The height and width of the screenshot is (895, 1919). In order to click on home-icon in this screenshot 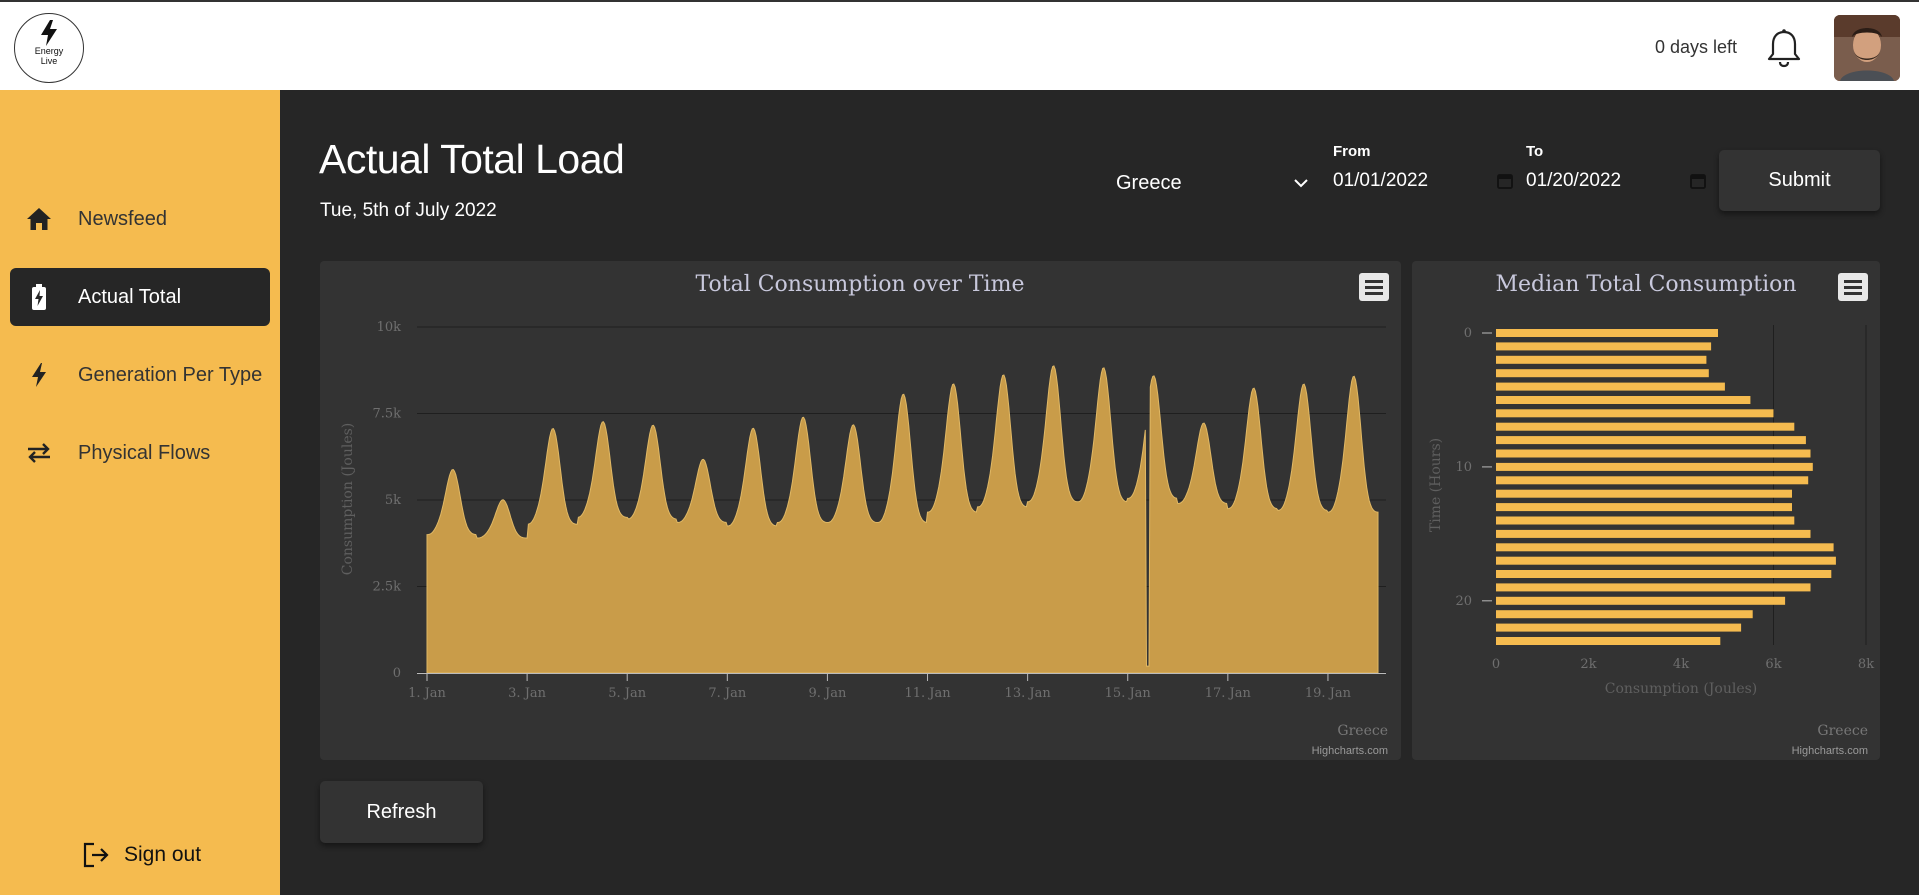, I will do `click(39, 219)`.